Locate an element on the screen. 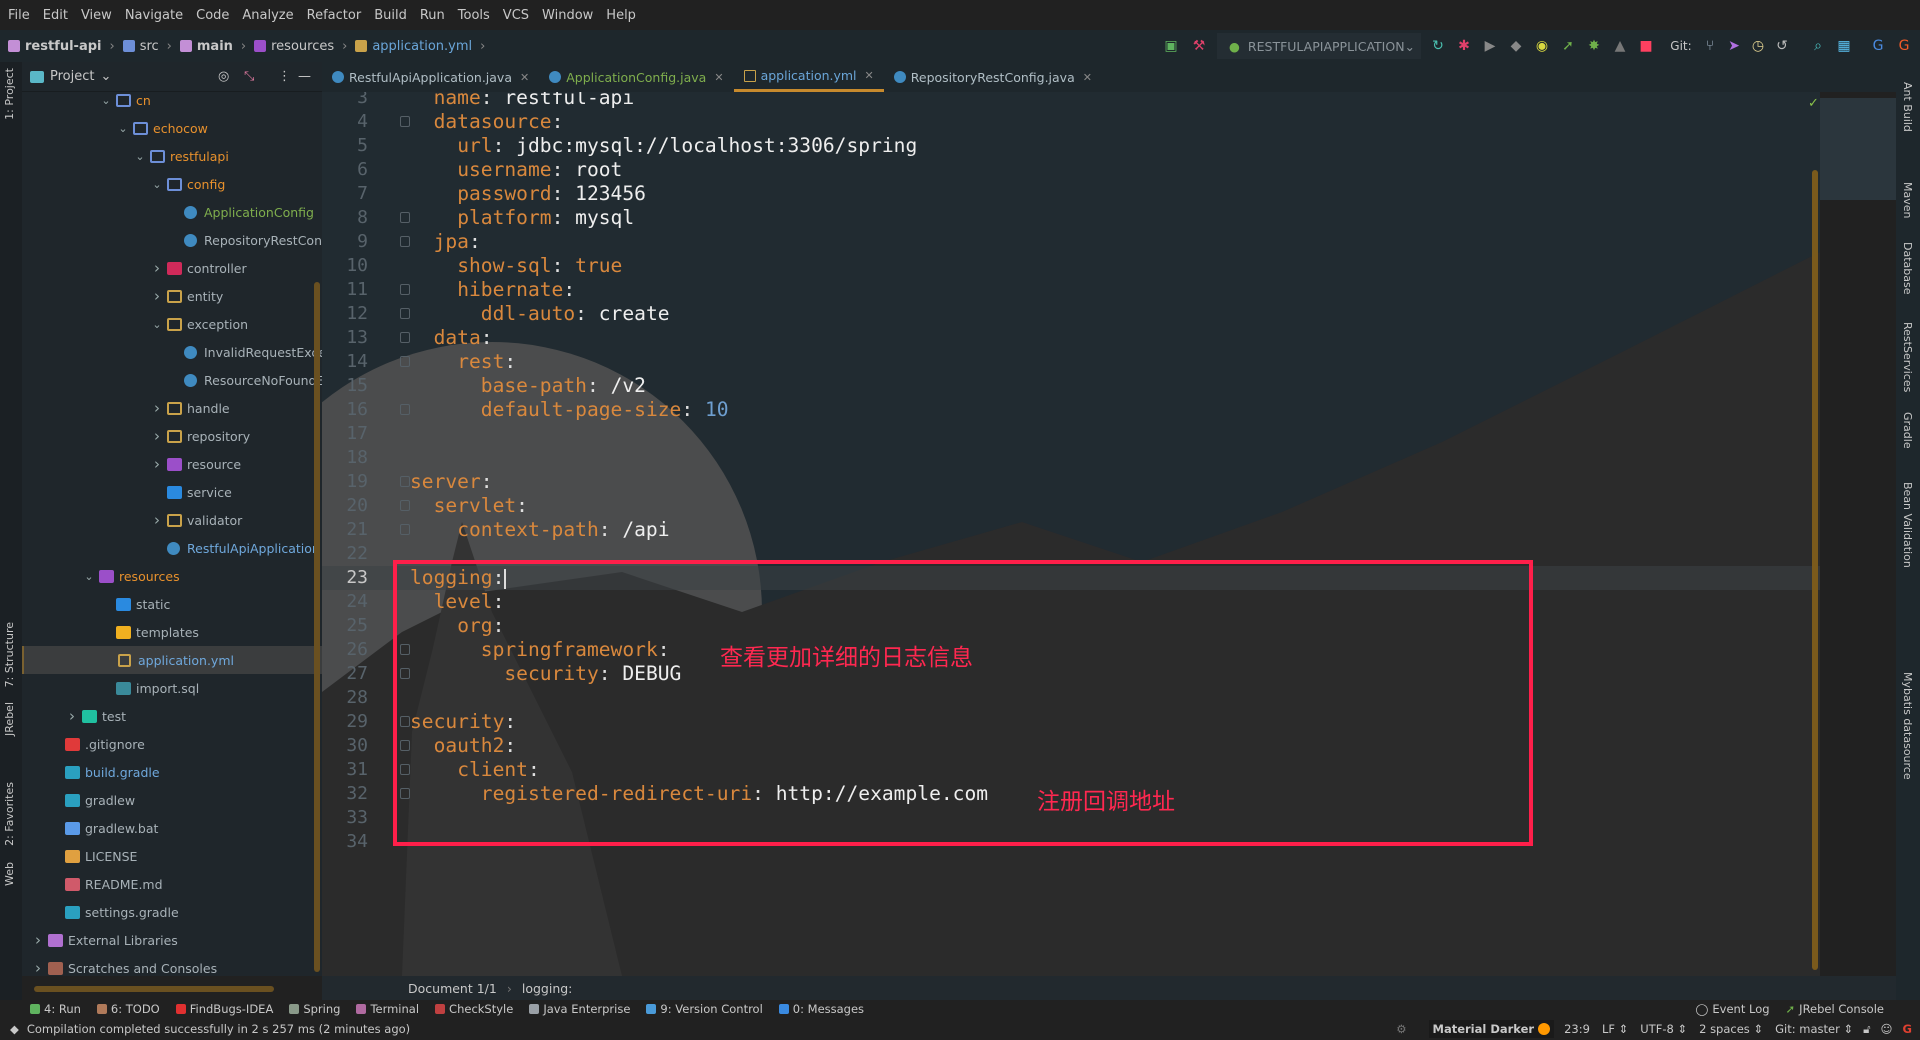 Image resolution: width=1920 pixels, height=1040 pixels. editor-scrollbar is located at coordinates (1815, 570).